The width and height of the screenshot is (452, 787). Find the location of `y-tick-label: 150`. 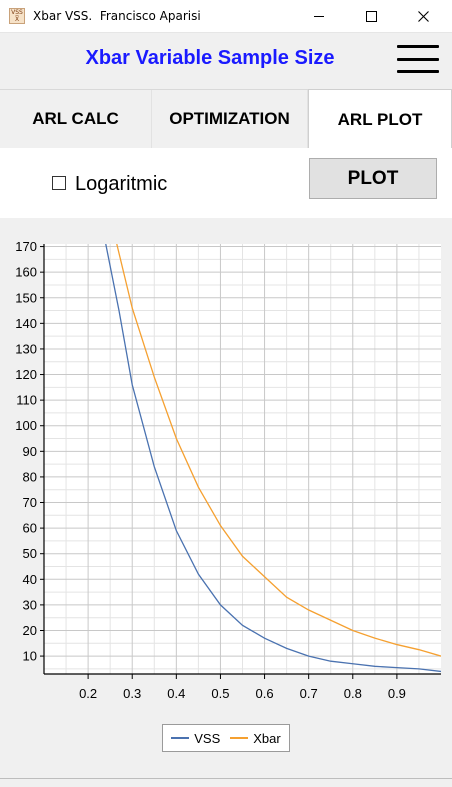

y-tick-label: 150 is located at coordinates (26, 297).